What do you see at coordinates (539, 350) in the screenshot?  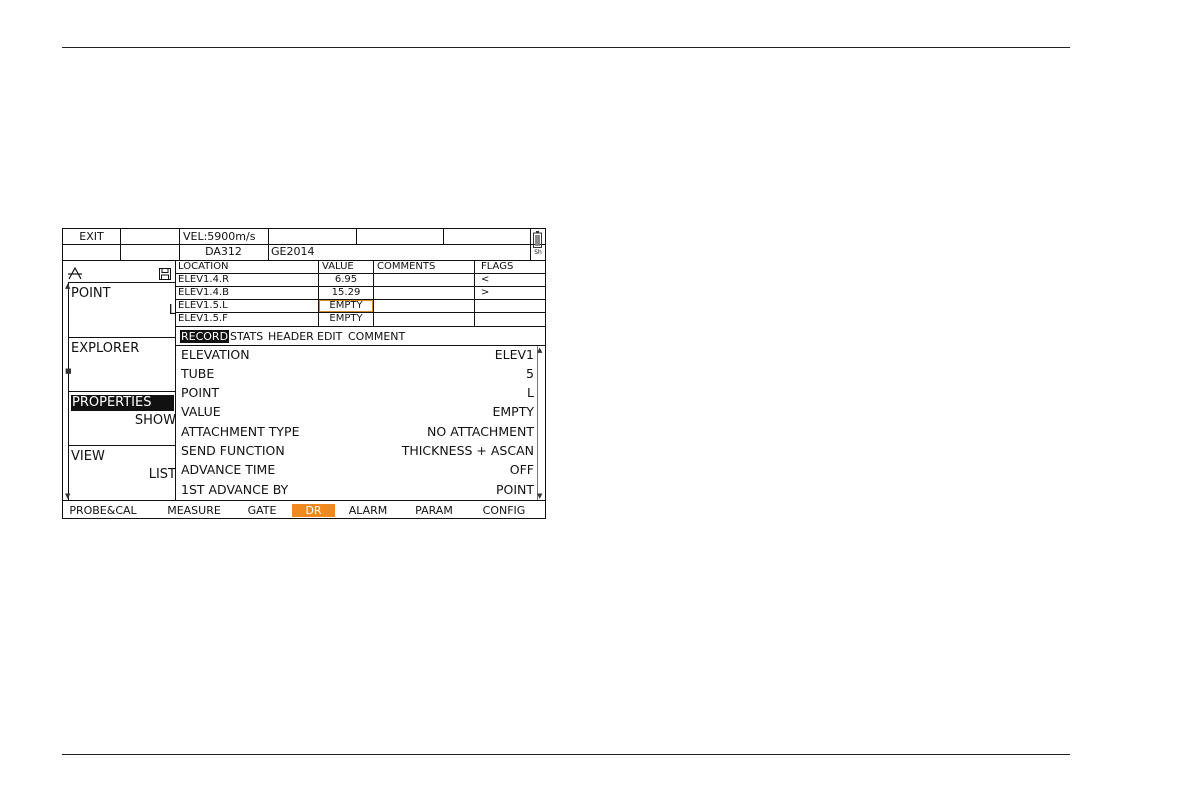 I see `scroll-up-icon: ▲` at bounding box center [539, 350].